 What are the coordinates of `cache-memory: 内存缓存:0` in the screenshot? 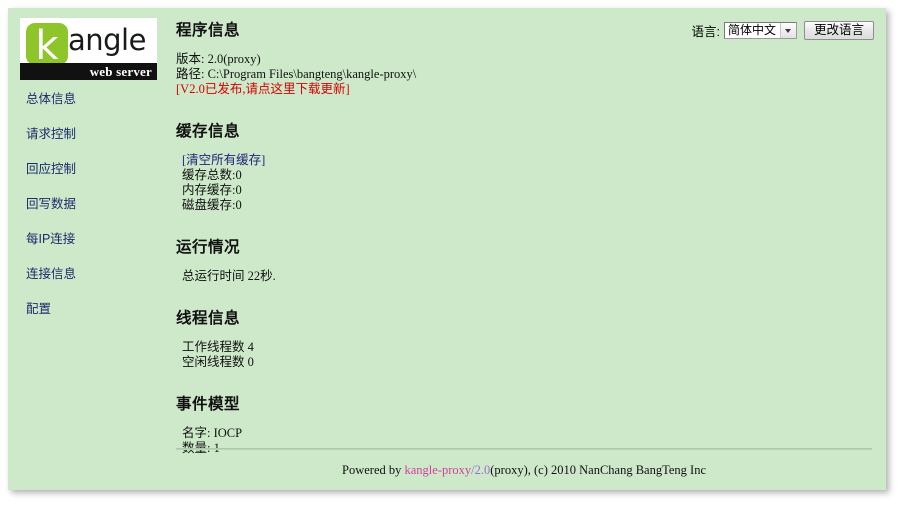 It's located at (212, 190).